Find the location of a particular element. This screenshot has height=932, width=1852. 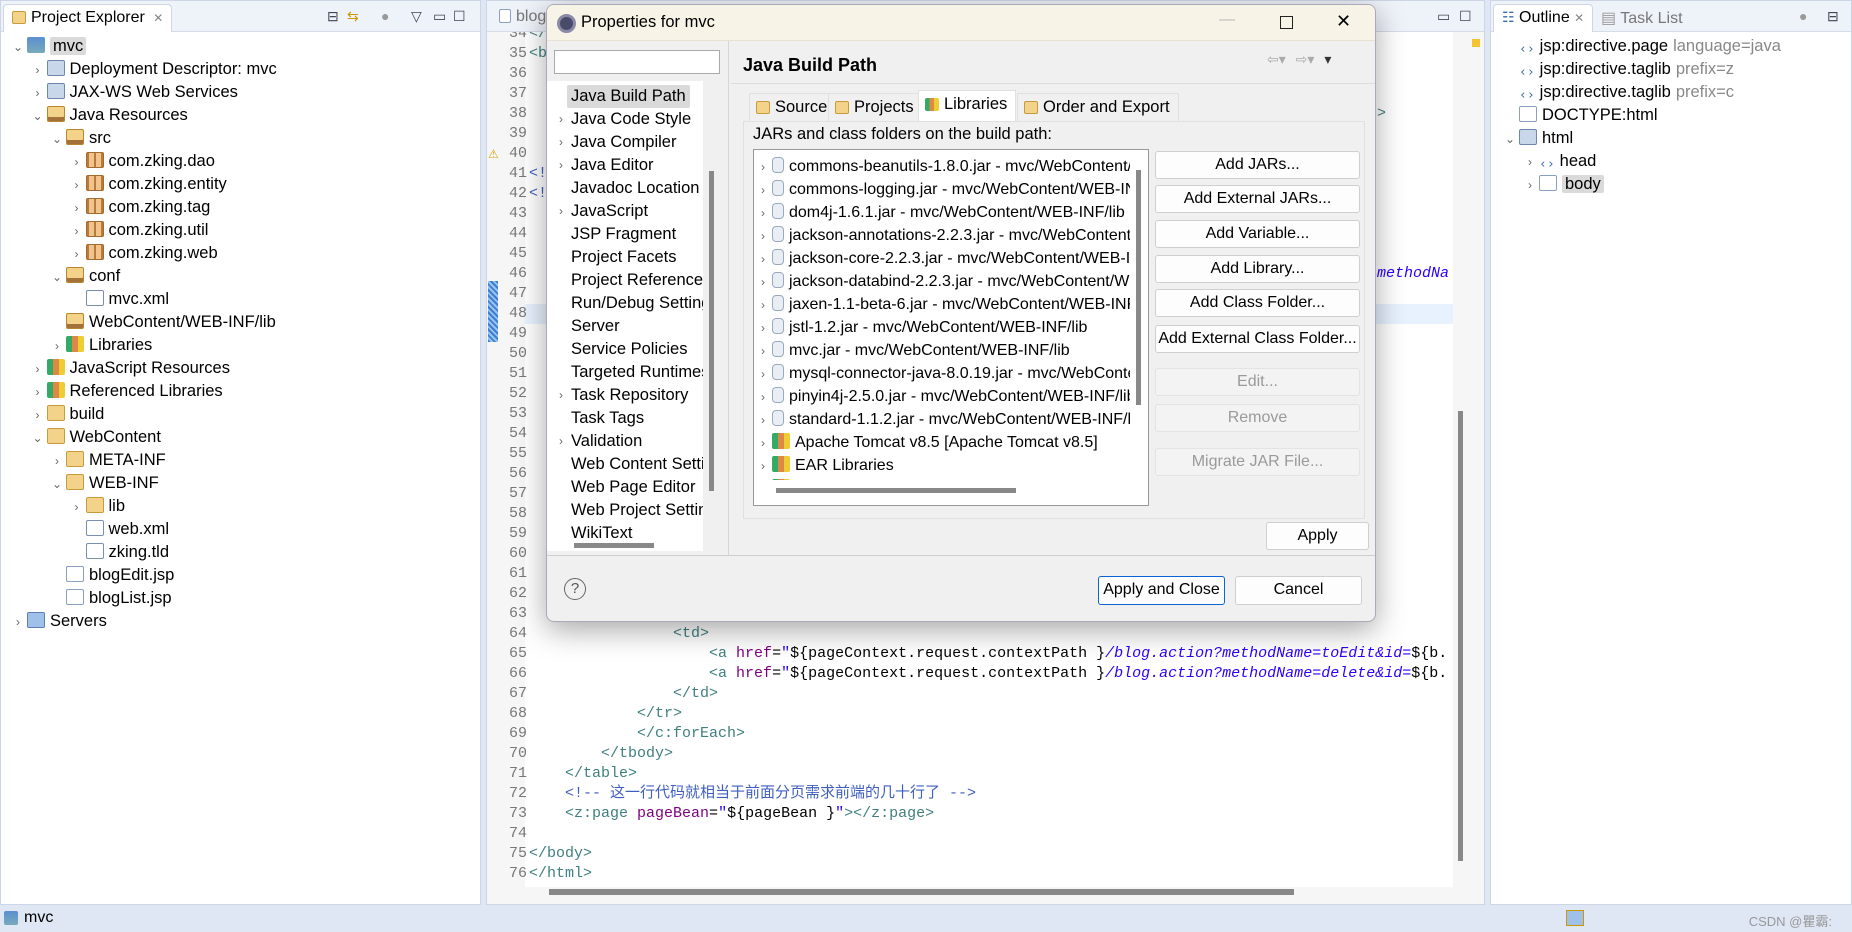

tree-item: blogEdit.jsp is located at coordinates (111, 575).